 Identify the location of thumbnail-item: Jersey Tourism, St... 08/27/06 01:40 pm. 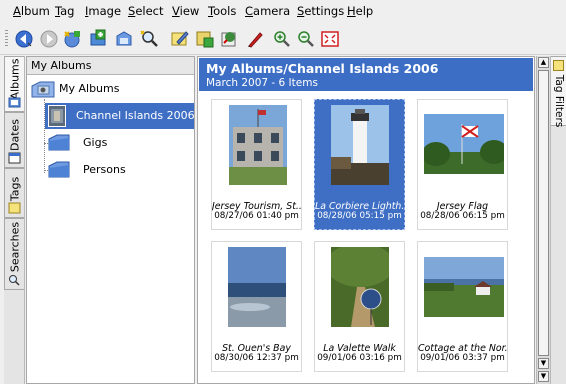
(256, 164).